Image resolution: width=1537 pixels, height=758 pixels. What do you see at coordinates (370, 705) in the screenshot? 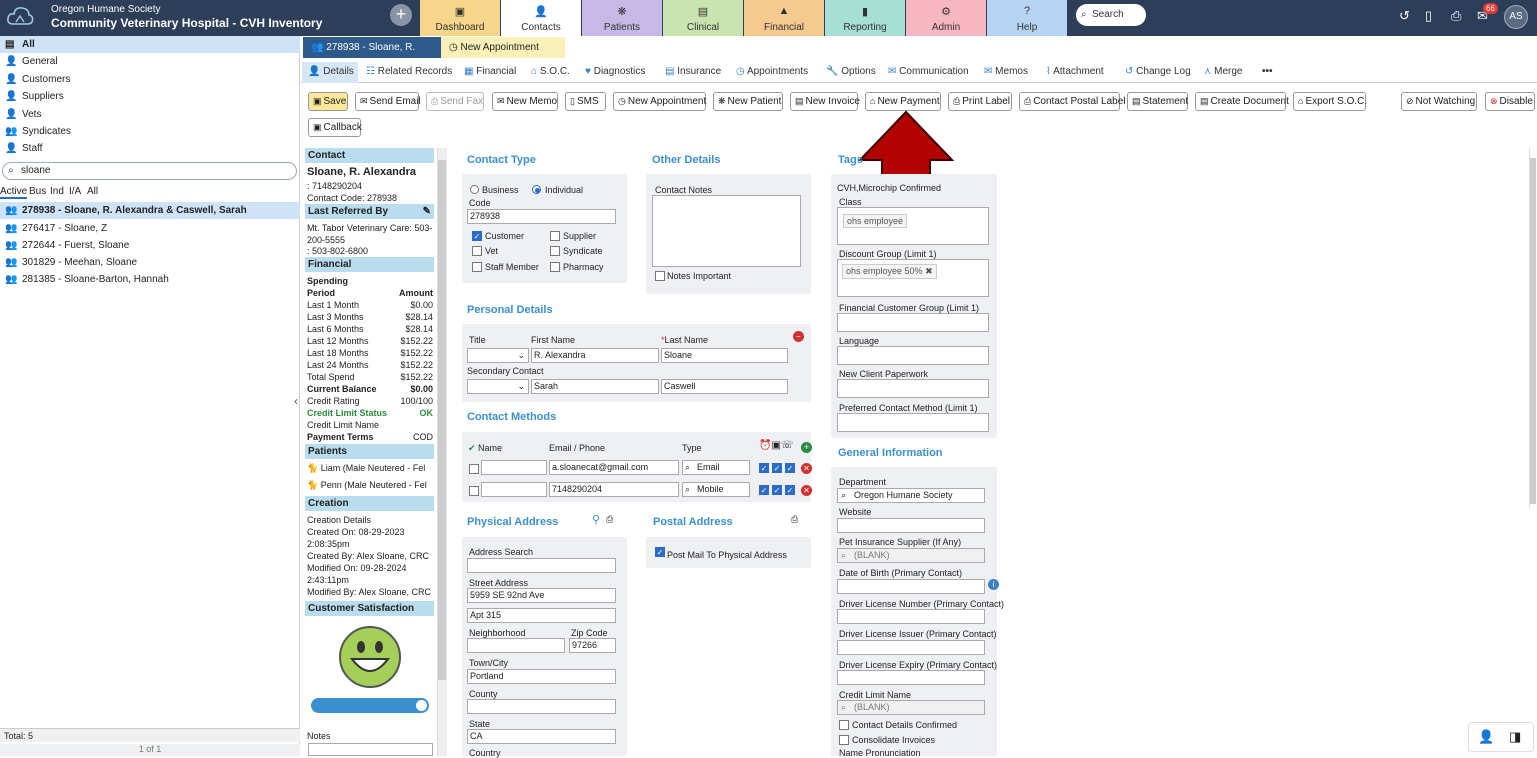
I see `satisfaction-slider` at bounding box center [370, 705].